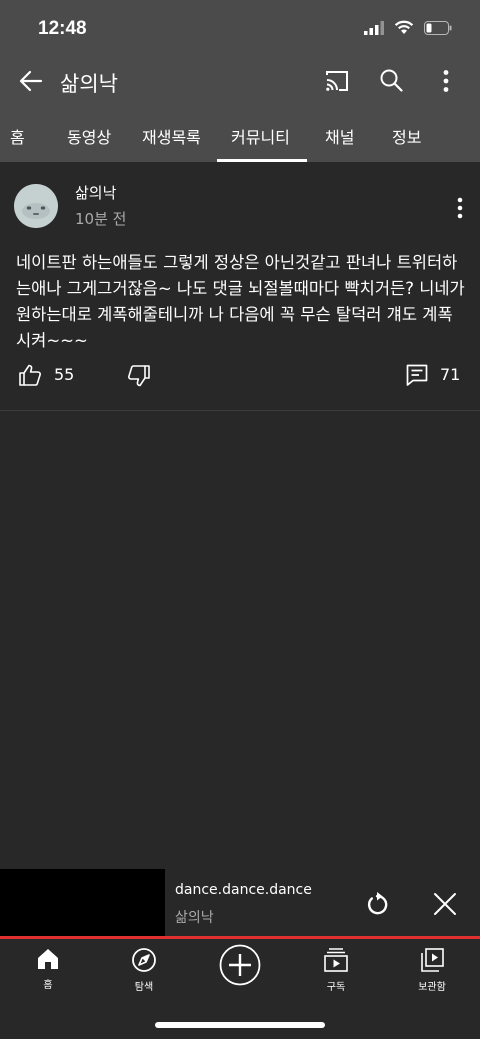 The width and height of the screenshot is (480, 1039). Describe the element at coordinates (243, 890) in the screenshot. I see `mini-player-title: dance.dance.dance` at that location.